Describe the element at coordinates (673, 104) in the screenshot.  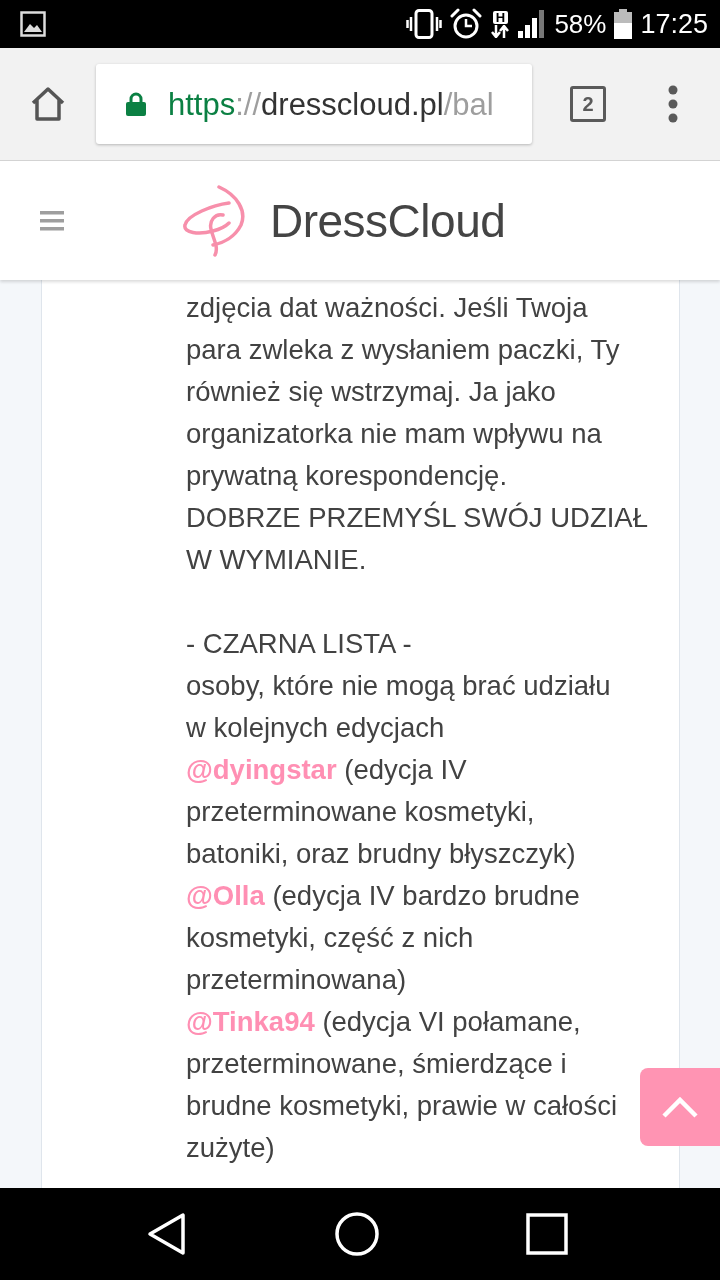
I see `overflow-menu-icon` at that location.